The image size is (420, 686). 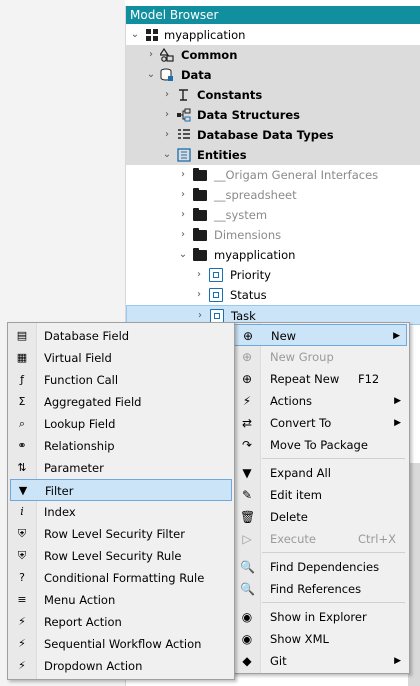 What do you see at coordinates (113, 556) in the screenshot?
I see `menu-item-label: Row Level Security Rule` at bounding box center [113, 556].